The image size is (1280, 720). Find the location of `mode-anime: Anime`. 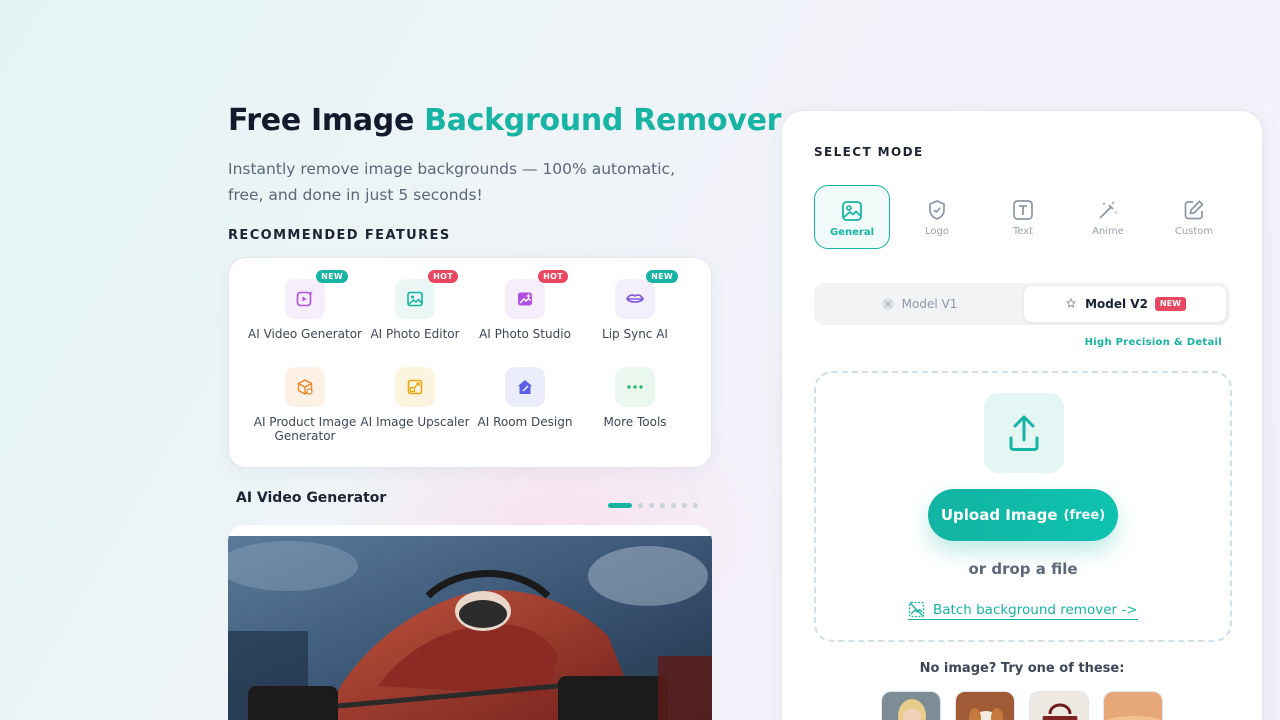

mode-anime: Anime is located at coordinates (1108, 217).